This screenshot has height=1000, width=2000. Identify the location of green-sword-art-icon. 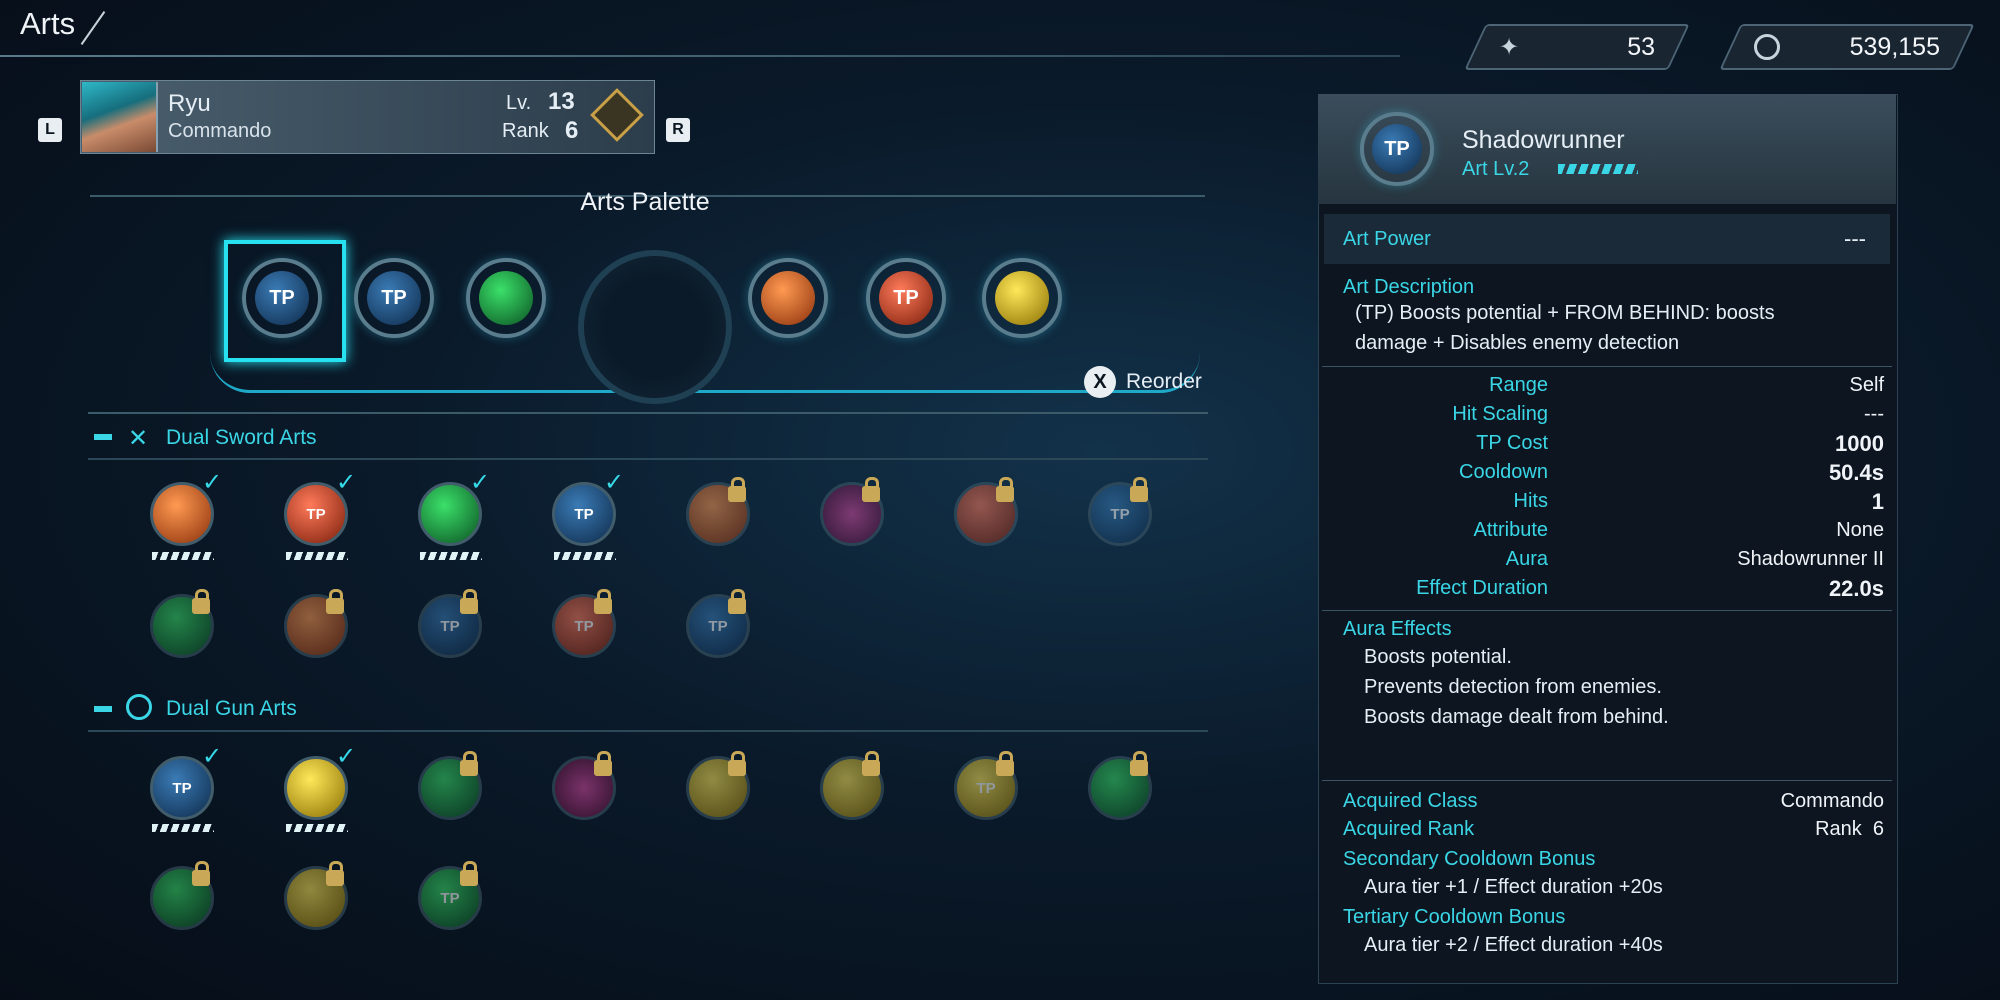
(506, 298).